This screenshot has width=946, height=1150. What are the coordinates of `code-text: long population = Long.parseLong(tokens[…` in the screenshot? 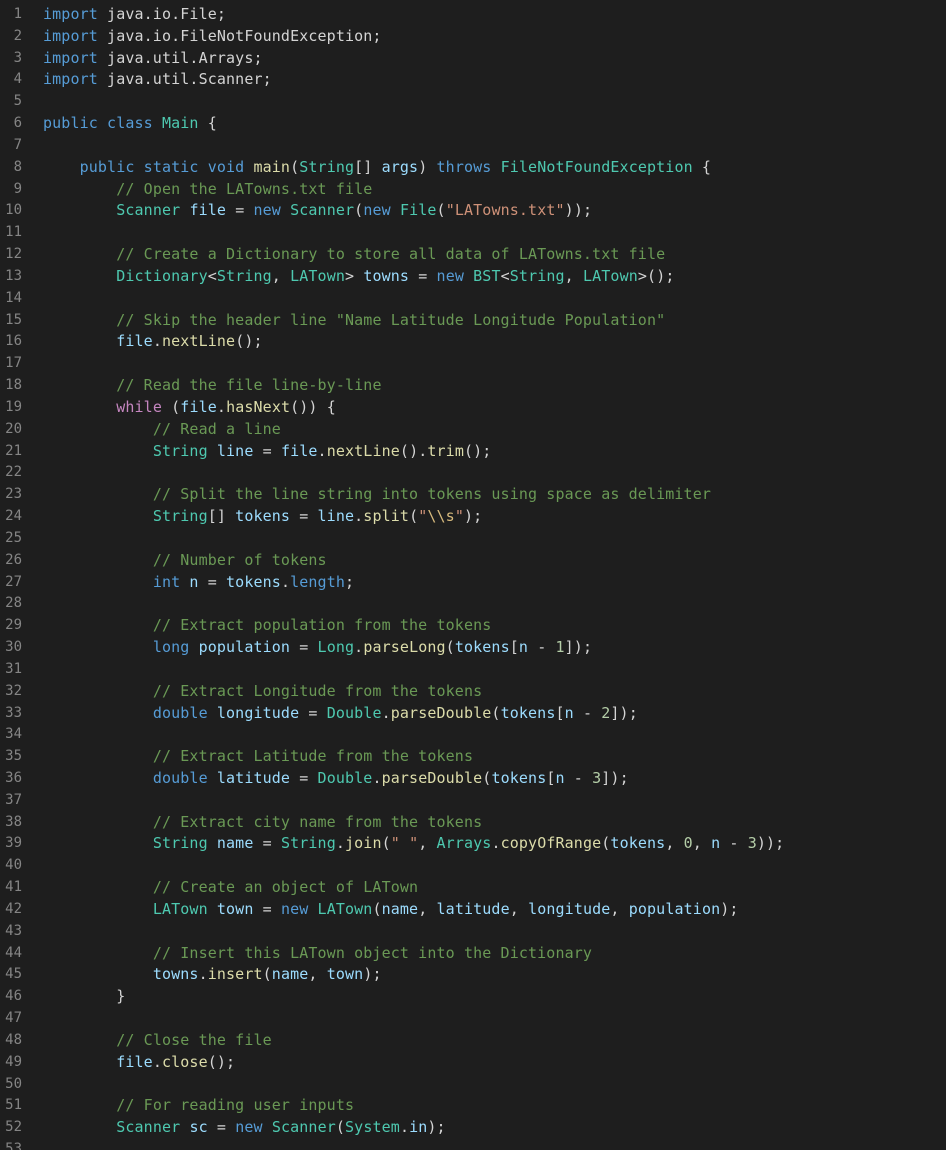 It's located at (317, 648).